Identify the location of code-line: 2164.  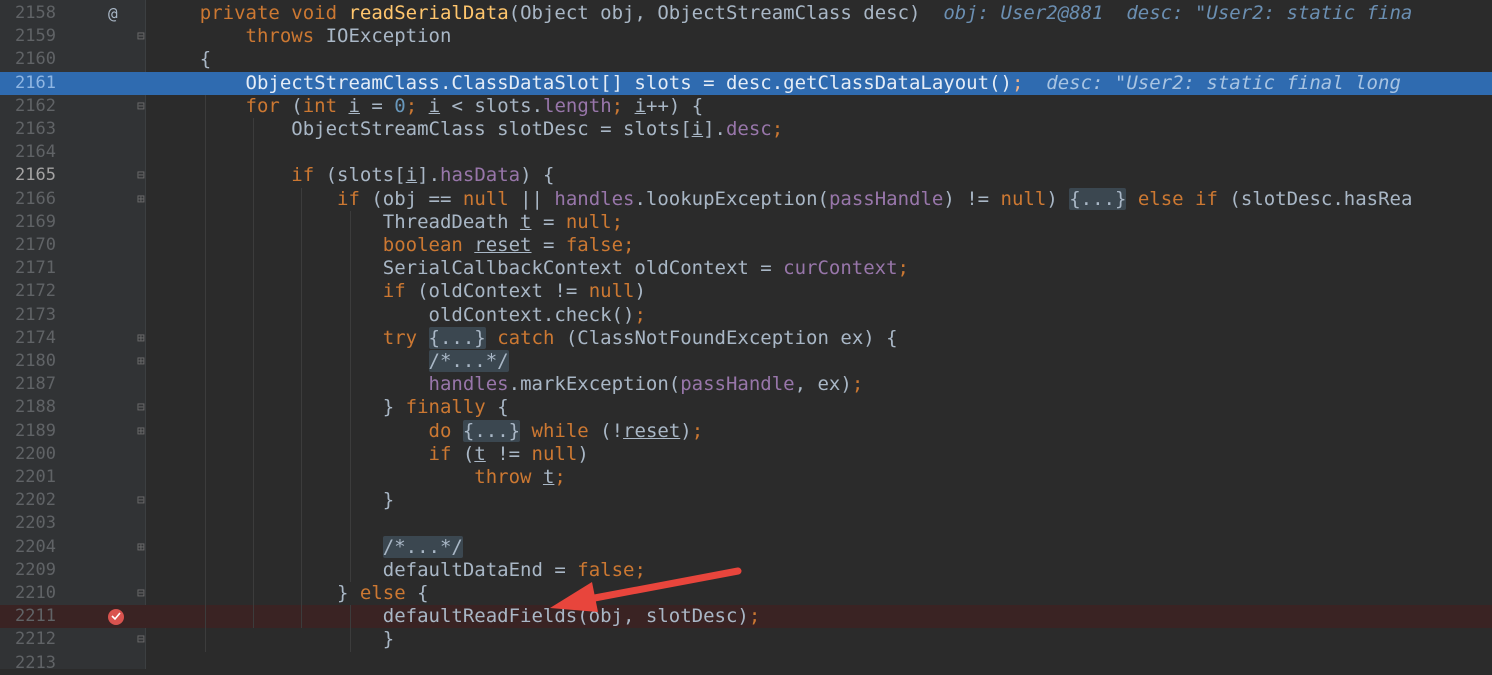
(746, 152).